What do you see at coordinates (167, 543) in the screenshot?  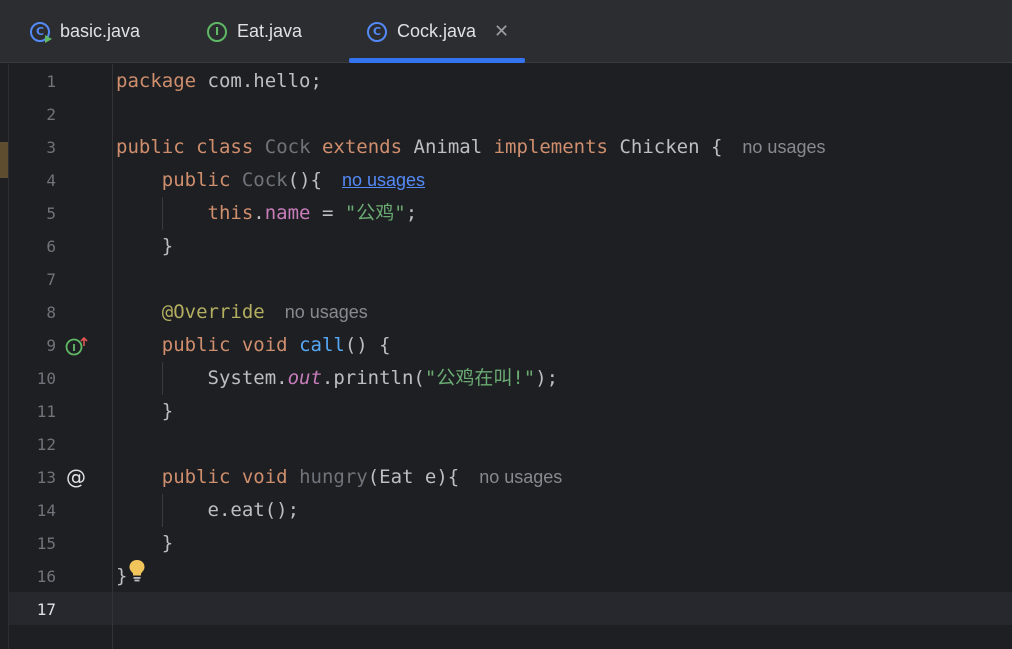 I see `code-line-15: }` at bounding box center [167, 543].